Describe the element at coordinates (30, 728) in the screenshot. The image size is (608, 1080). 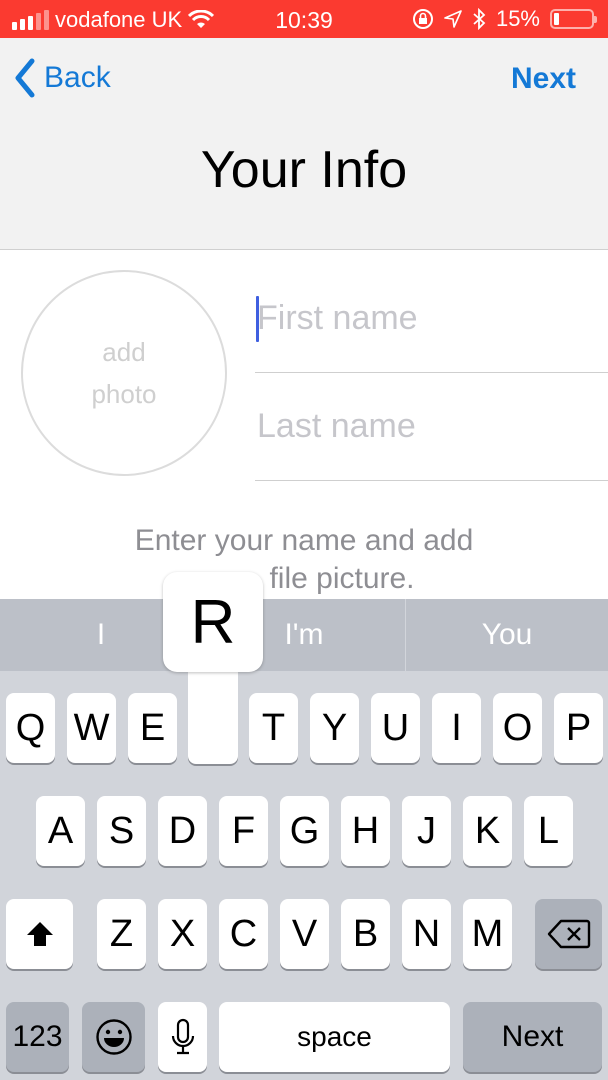
I see `key-q: Q` at that location.